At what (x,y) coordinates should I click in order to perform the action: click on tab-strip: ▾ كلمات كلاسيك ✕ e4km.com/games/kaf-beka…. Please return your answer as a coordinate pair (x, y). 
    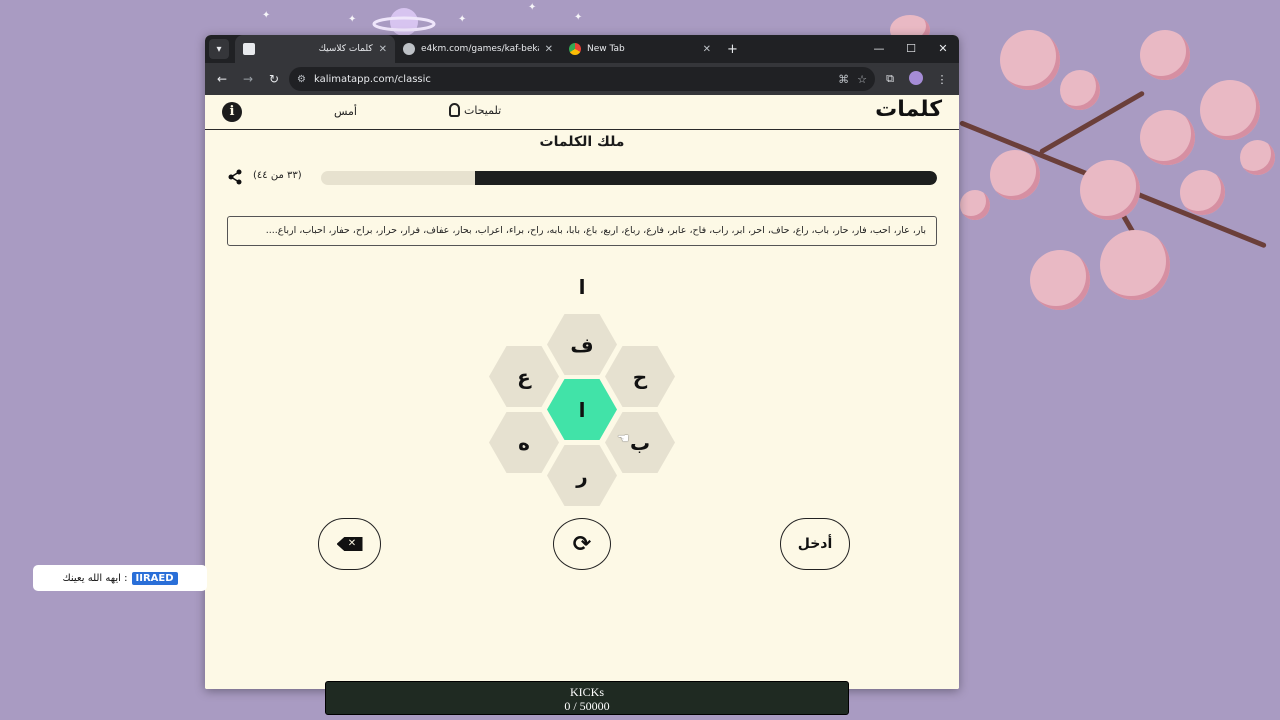
    Looking at the image, I should click on (582, 49).